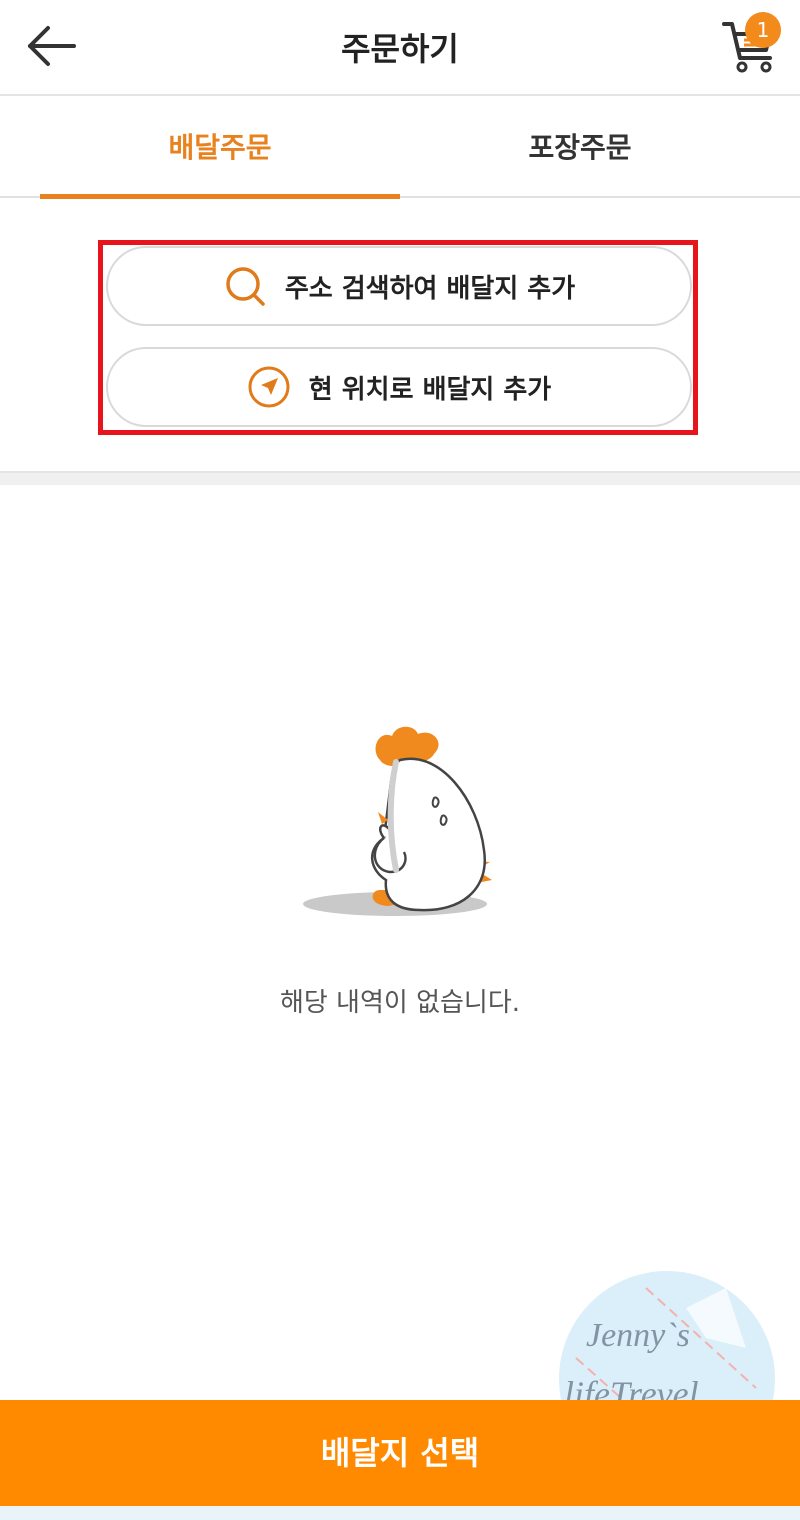 Image resolution: width=800 pixels, height=1520 pixels. What do you see at coordinates (397, 821) in the screenshot?
I see `sad-chicken-mascot` at bounding box center [397, 821].